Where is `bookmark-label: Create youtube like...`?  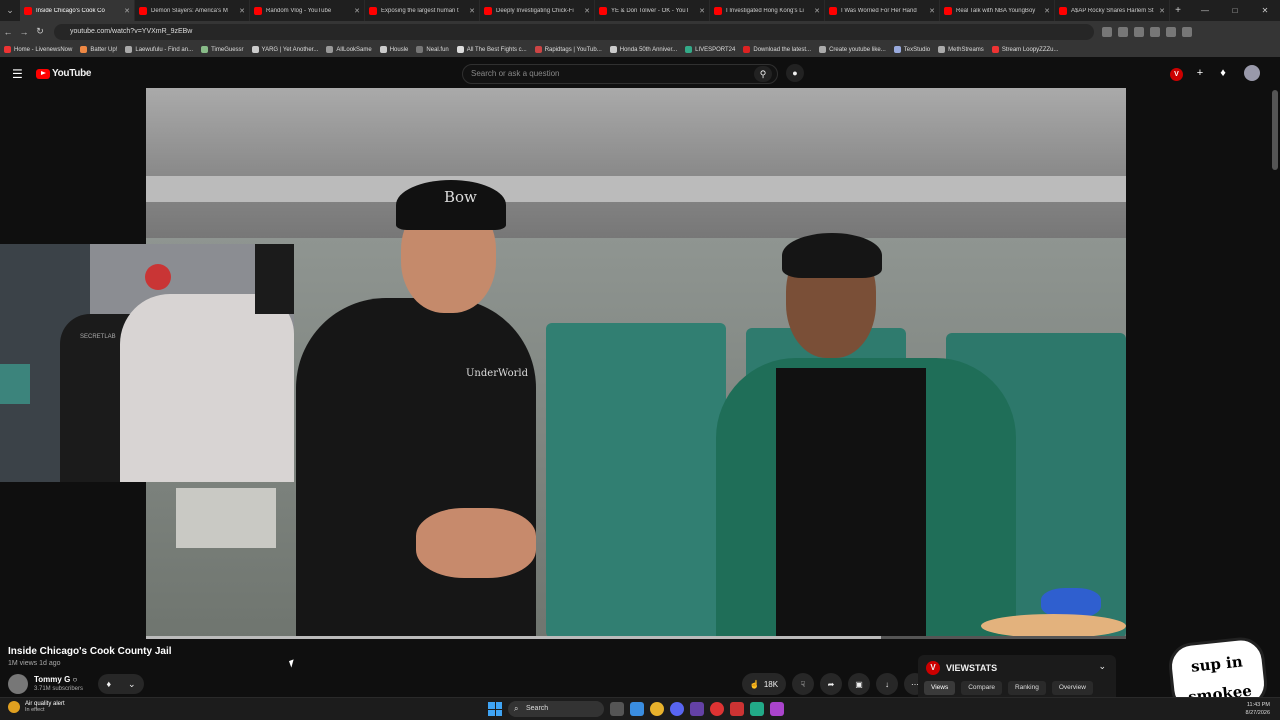 bookmark-label: Create youtube like... is located at coordinates (857, 49).